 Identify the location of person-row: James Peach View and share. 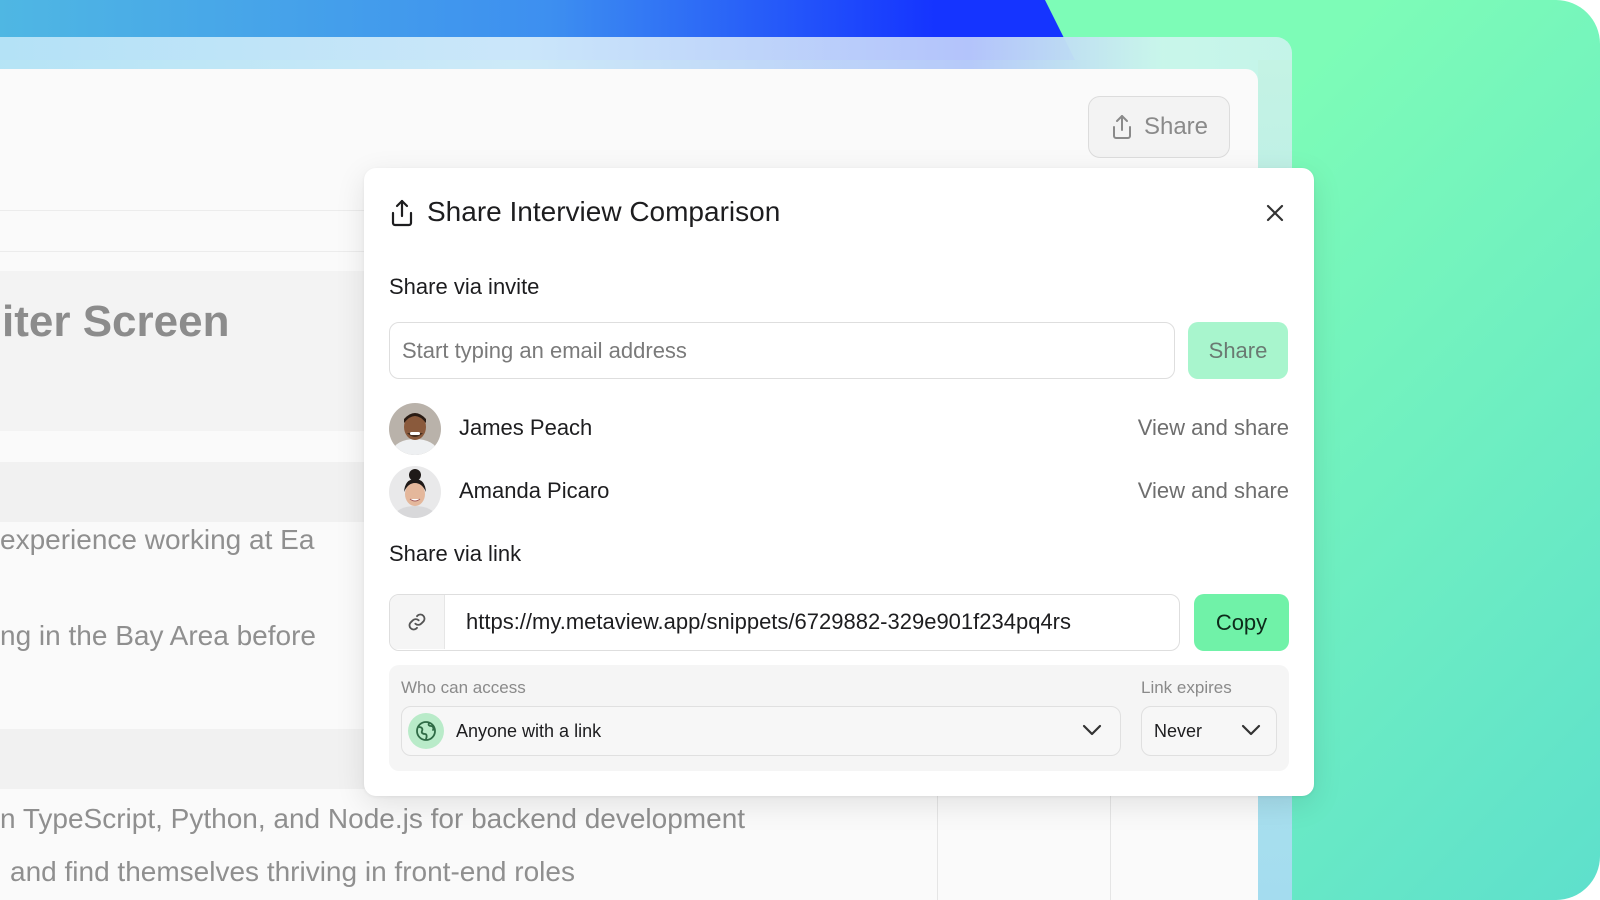
(839, 429).